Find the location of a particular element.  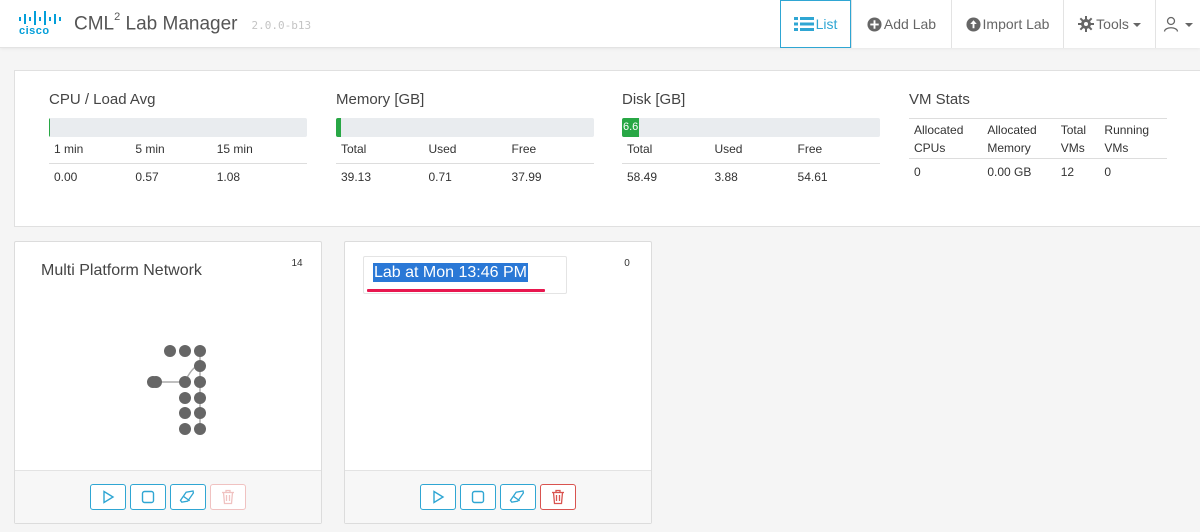

table-cell: 54.61 is located at coordinates (812, 176).